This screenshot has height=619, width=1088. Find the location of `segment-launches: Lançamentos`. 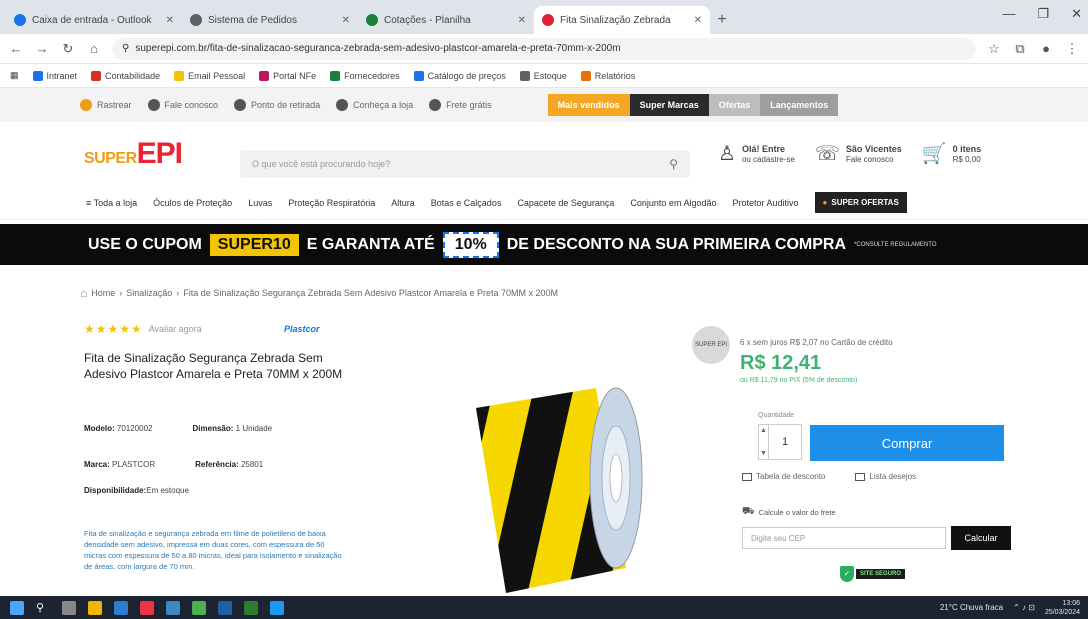

segment-launches: Lançamentos is located at coordinates (799, 105).